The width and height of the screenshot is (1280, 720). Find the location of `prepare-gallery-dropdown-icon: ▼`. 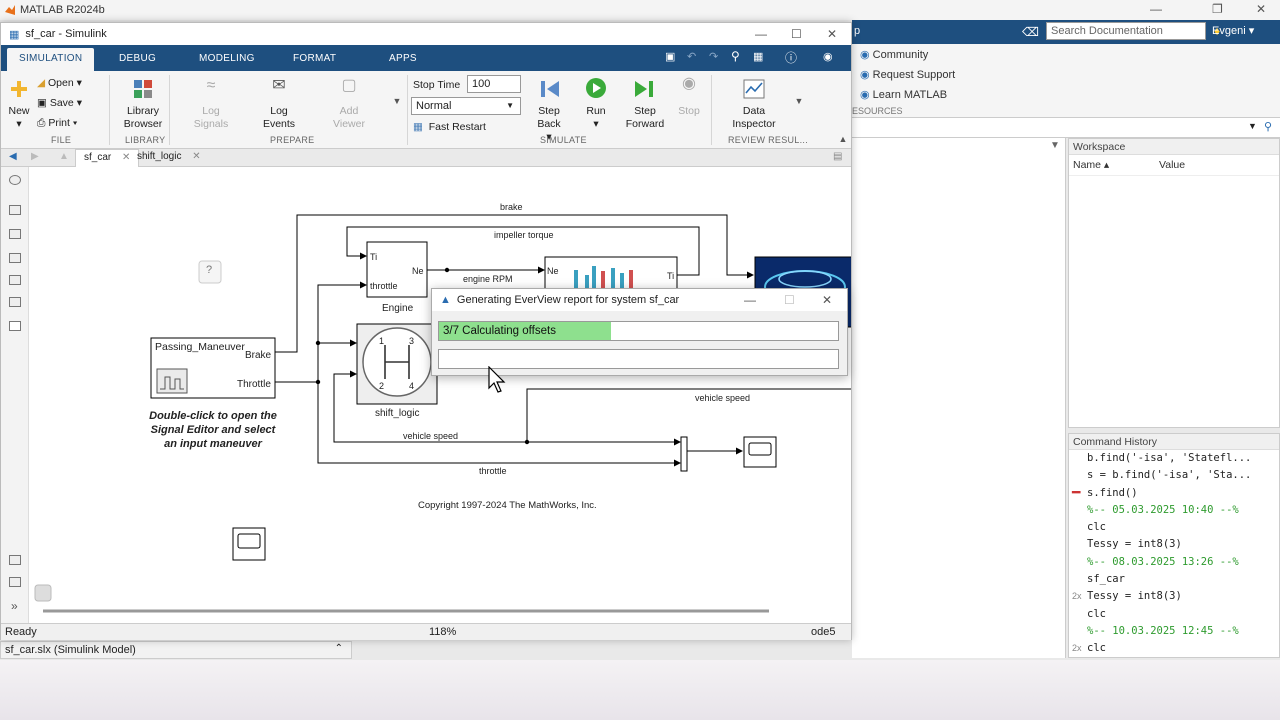

prepare-gallery-dropdown-icon: ▼ is located at coordinates (397, 101).